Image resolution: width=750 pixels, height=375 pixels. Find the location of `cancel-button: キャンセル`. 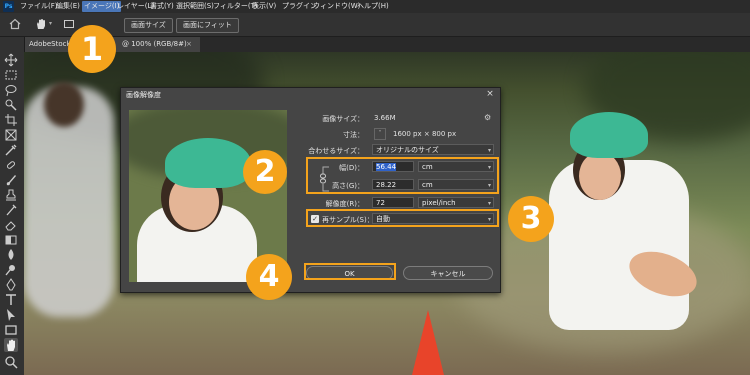

cancel-button: キャンセル is located at coordinates (448, 273).